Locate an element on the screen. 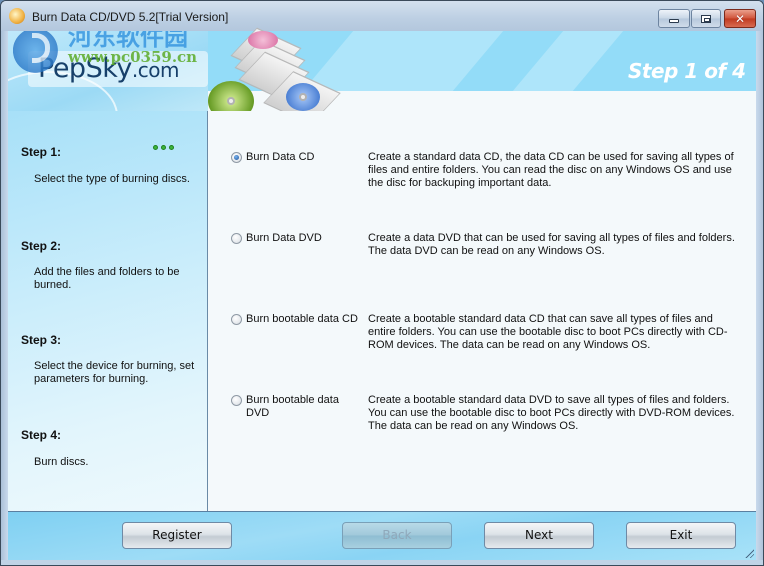 The height and width of the screenshot is (566, 764). banner-stripe is located at coordinates (568, 61).